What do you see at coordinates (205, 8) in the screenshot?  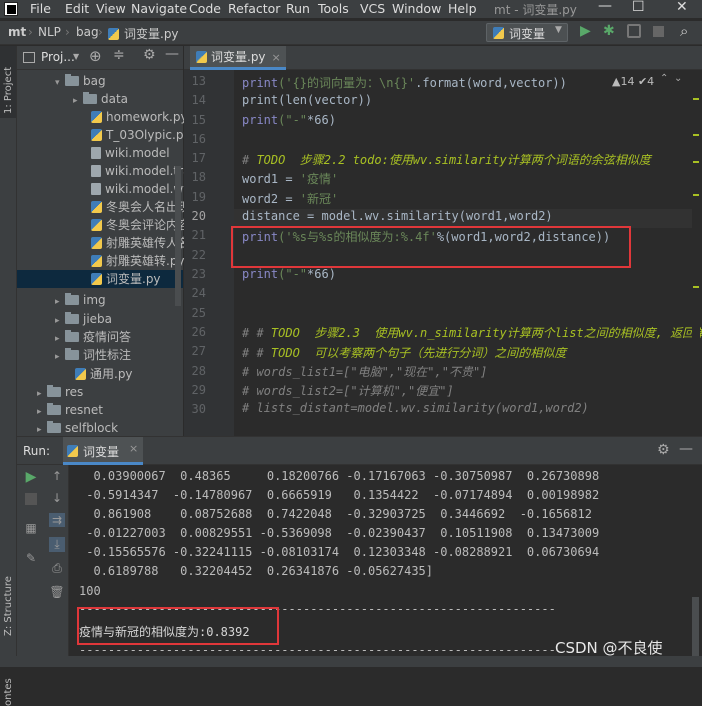 I see `menu-code: Code` at bounding box center [205, 8].